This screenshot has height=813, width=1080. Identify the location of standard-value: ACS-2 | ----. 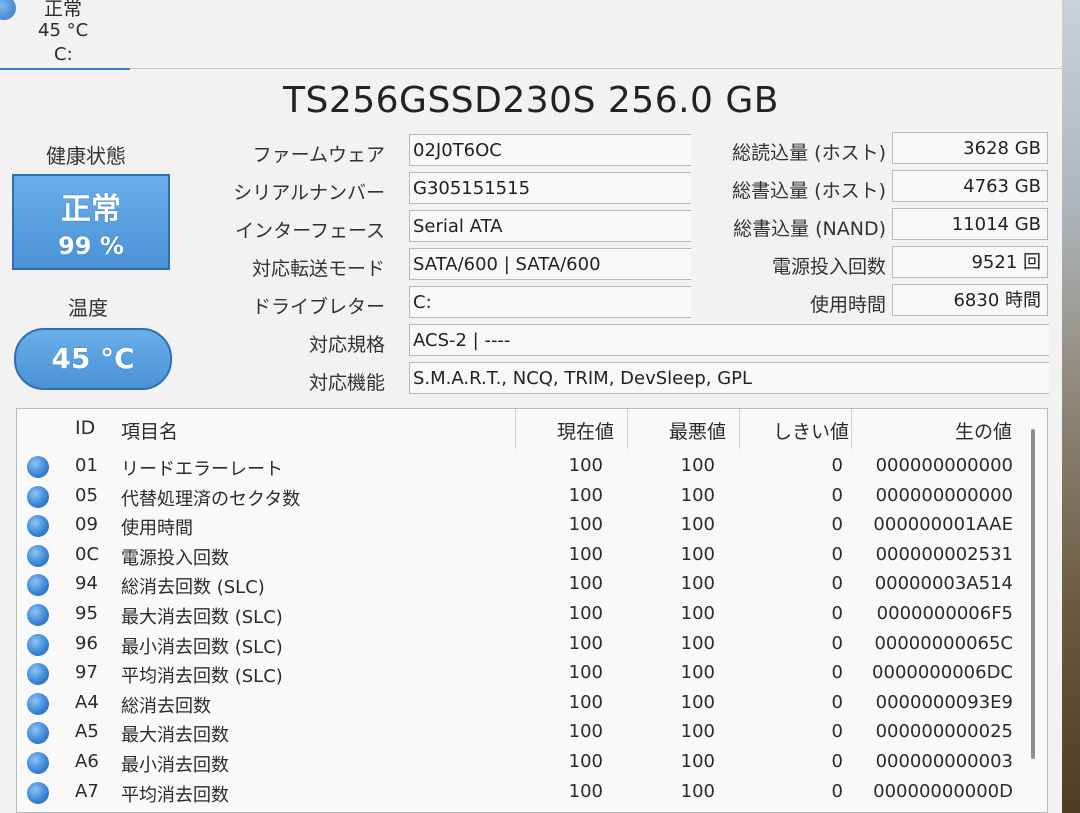
(729, 340).